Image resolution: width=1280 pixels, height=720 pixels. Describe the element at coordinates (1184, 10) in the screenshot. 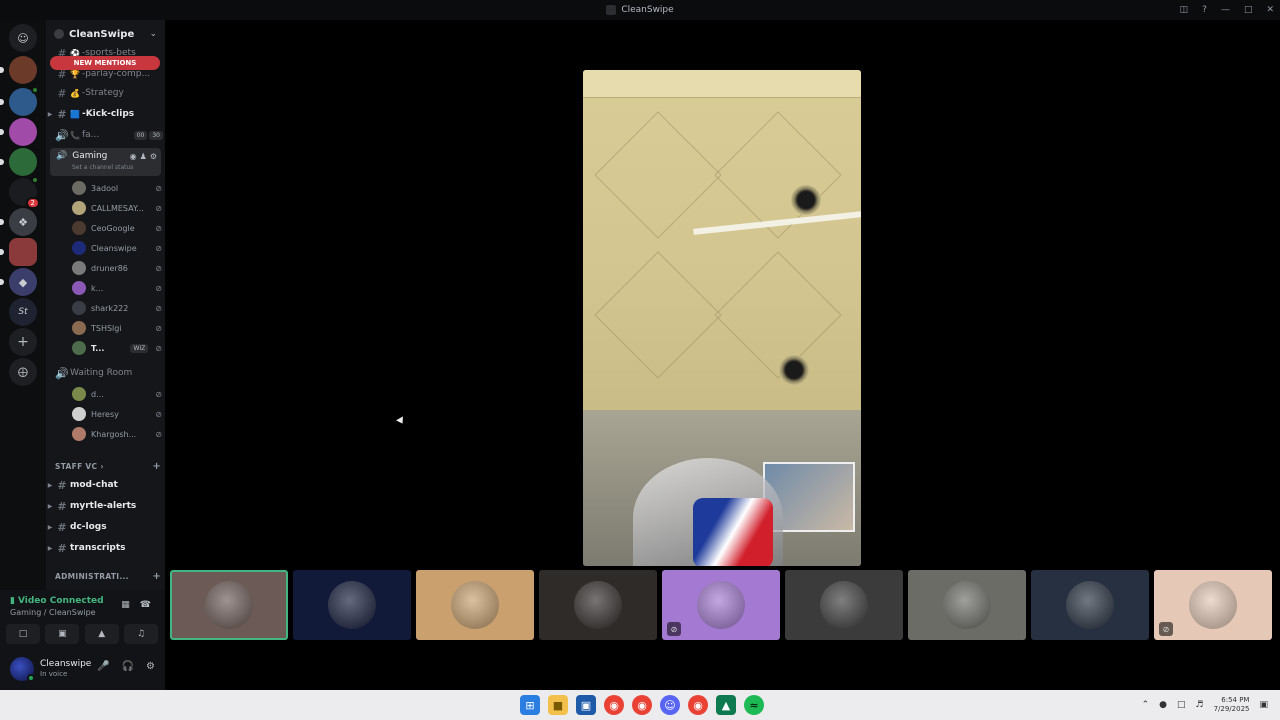

I see `inbox-icon: ◫` at that location.